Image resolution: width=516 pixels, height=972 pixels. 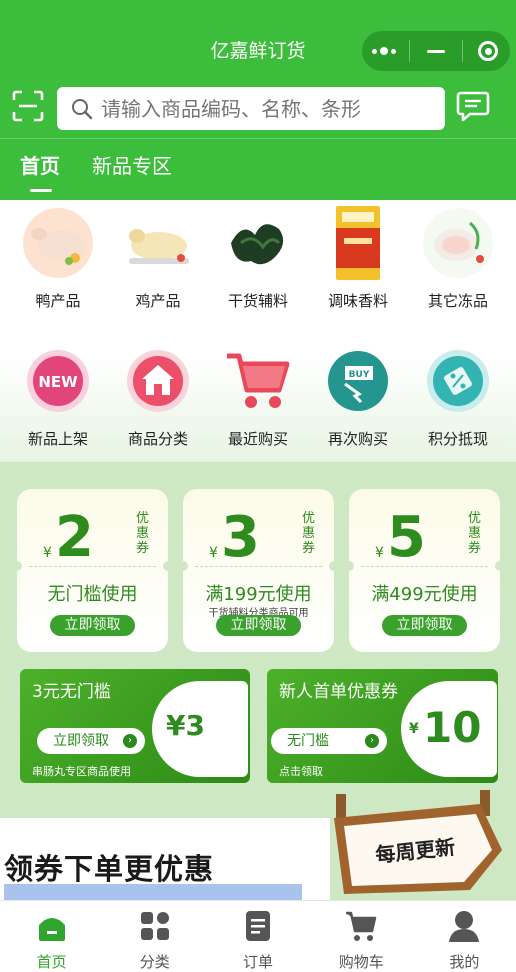 I want to click on duck-product-icon, so click(x=58, y=243).